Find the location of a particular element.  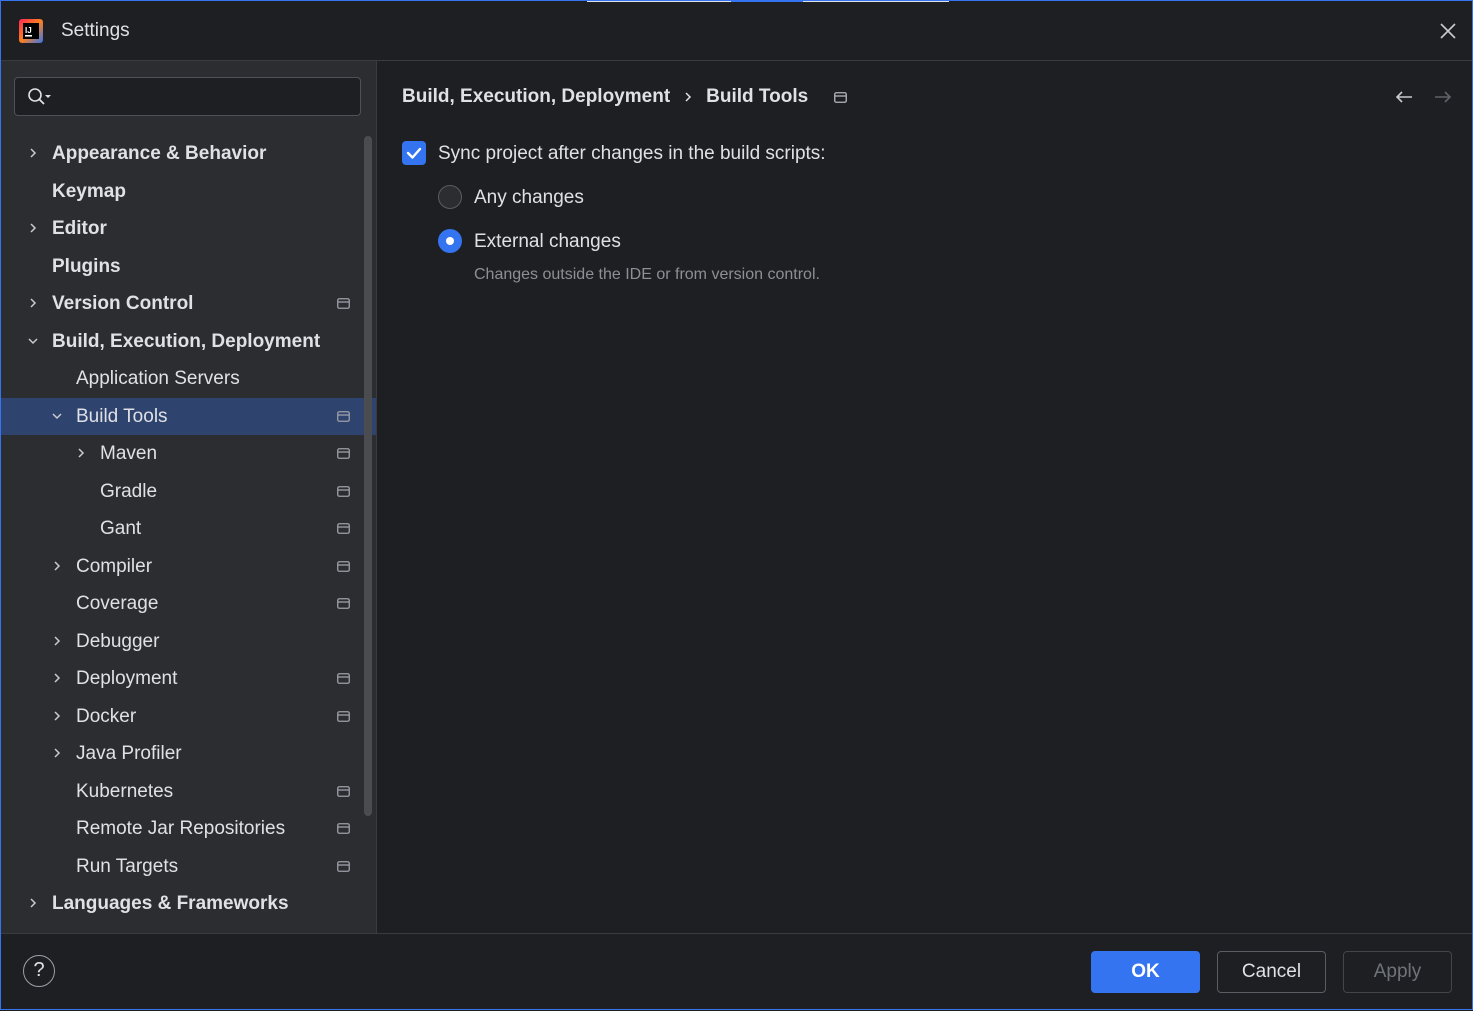

tree-item-label: Editor is located at coordinates (79, 228).